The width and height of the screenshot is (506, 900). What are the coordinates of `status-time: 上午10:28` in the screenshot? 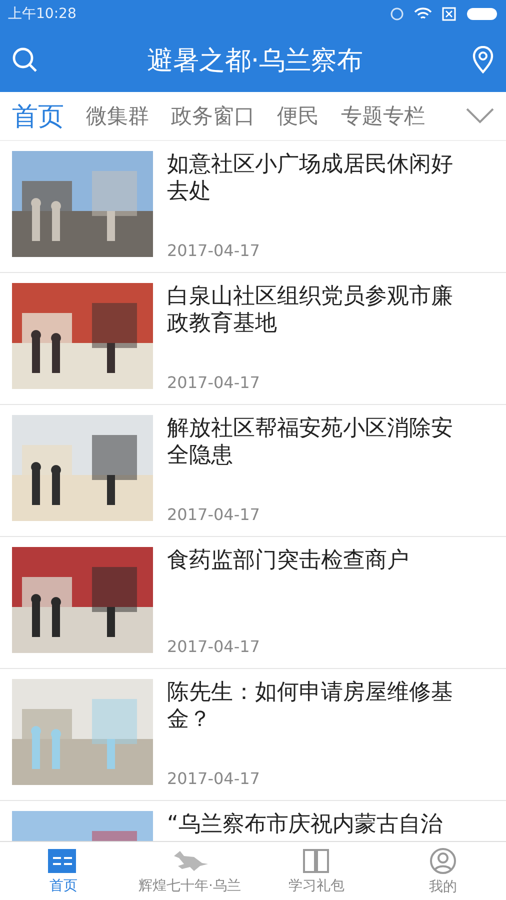 It's located at (42, 14).